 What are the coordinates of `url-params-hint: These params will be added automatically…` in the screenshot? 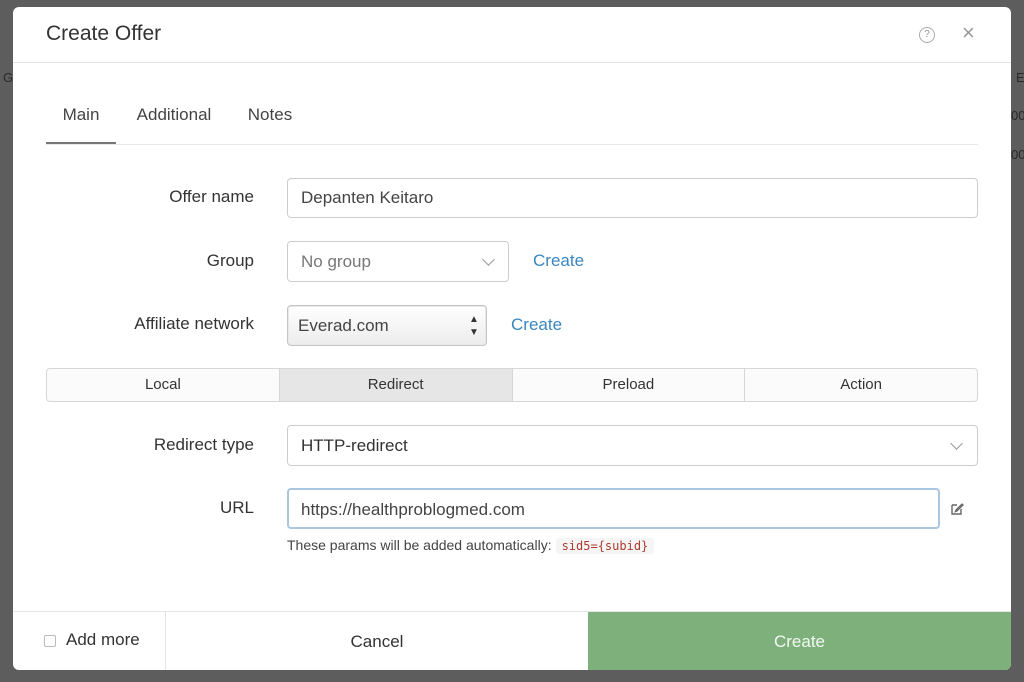 It's located at (471, 545).